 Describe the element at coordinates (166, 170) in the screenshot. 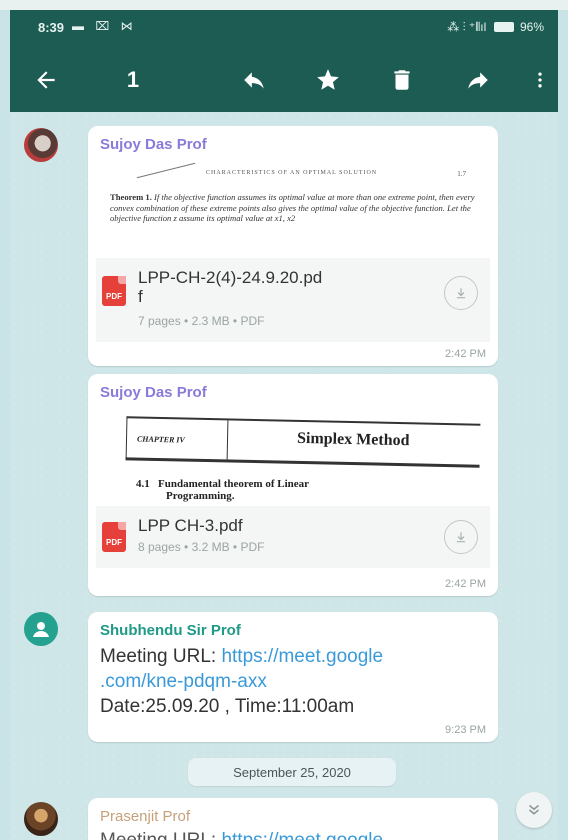

I see `preview-mark` at that location.